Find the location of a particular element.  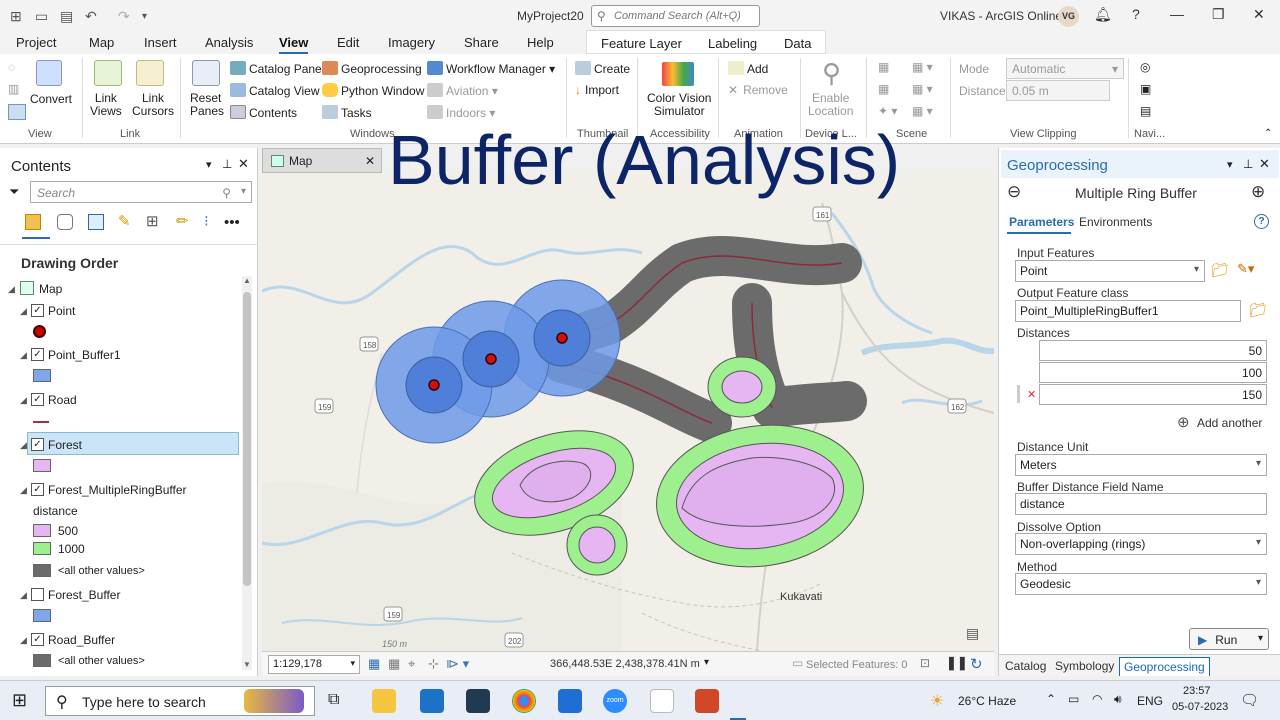

tab-environments: Environments is located at coordinates (1115, 222).